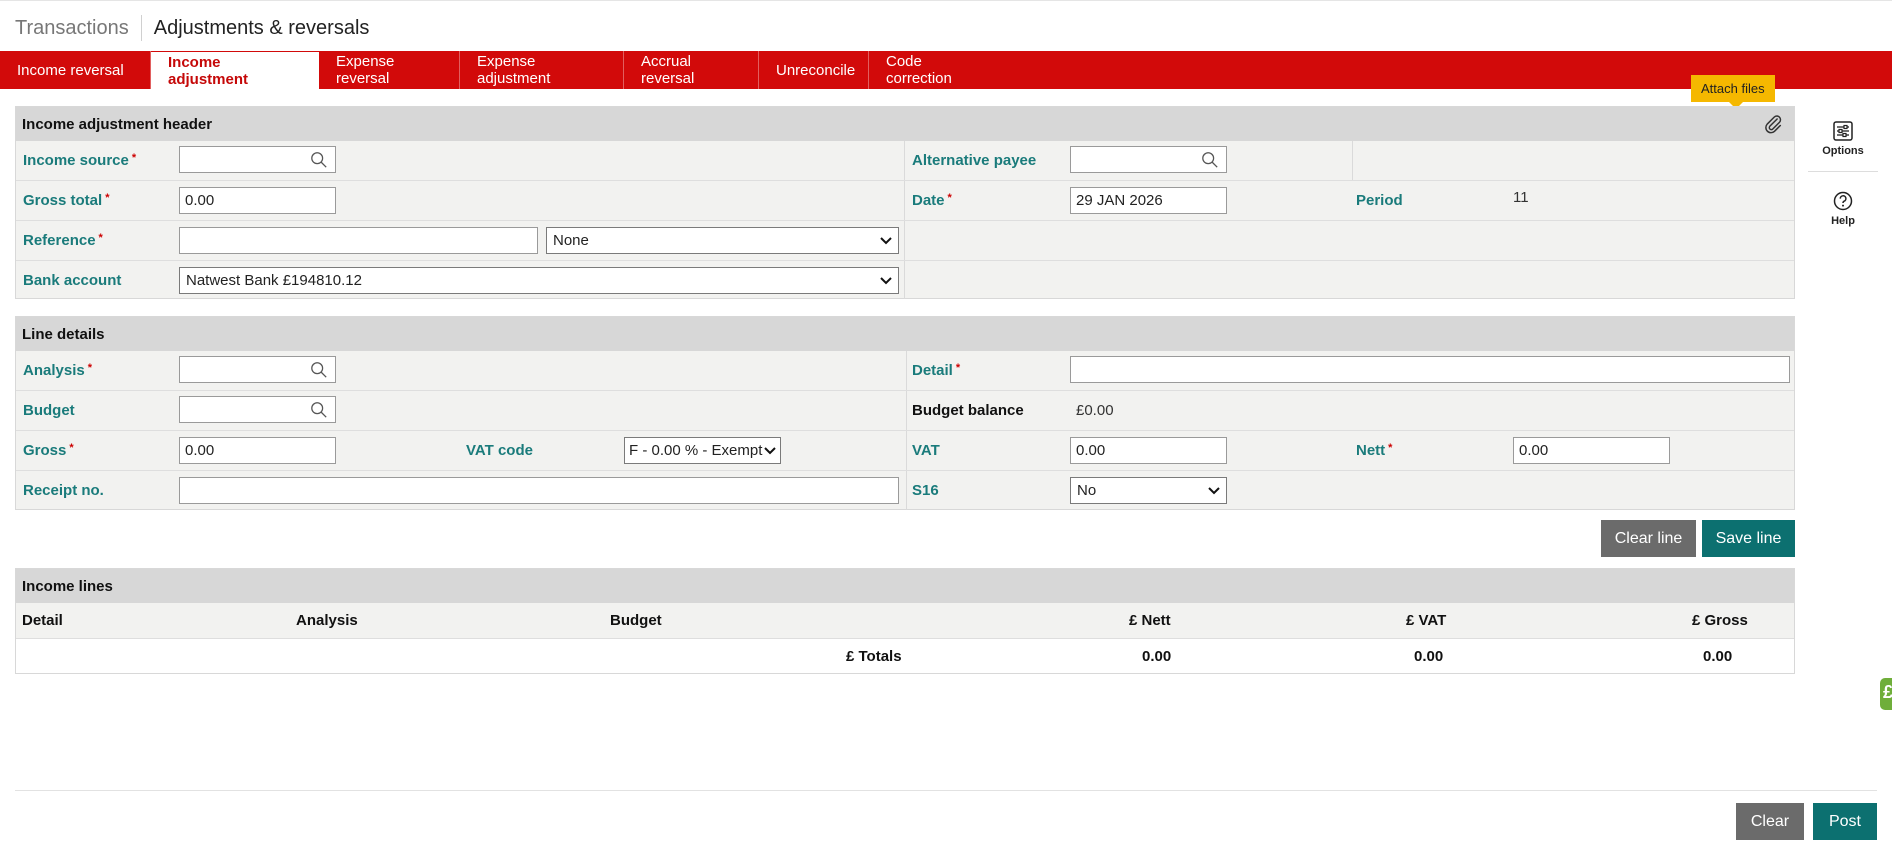 This screenshot has width=1892, height=842. What do you see at coordinates (1733, 92) in the screenshot?
I see `attach-files-tooltip: Attach files` at bounding box center [1733, 92].